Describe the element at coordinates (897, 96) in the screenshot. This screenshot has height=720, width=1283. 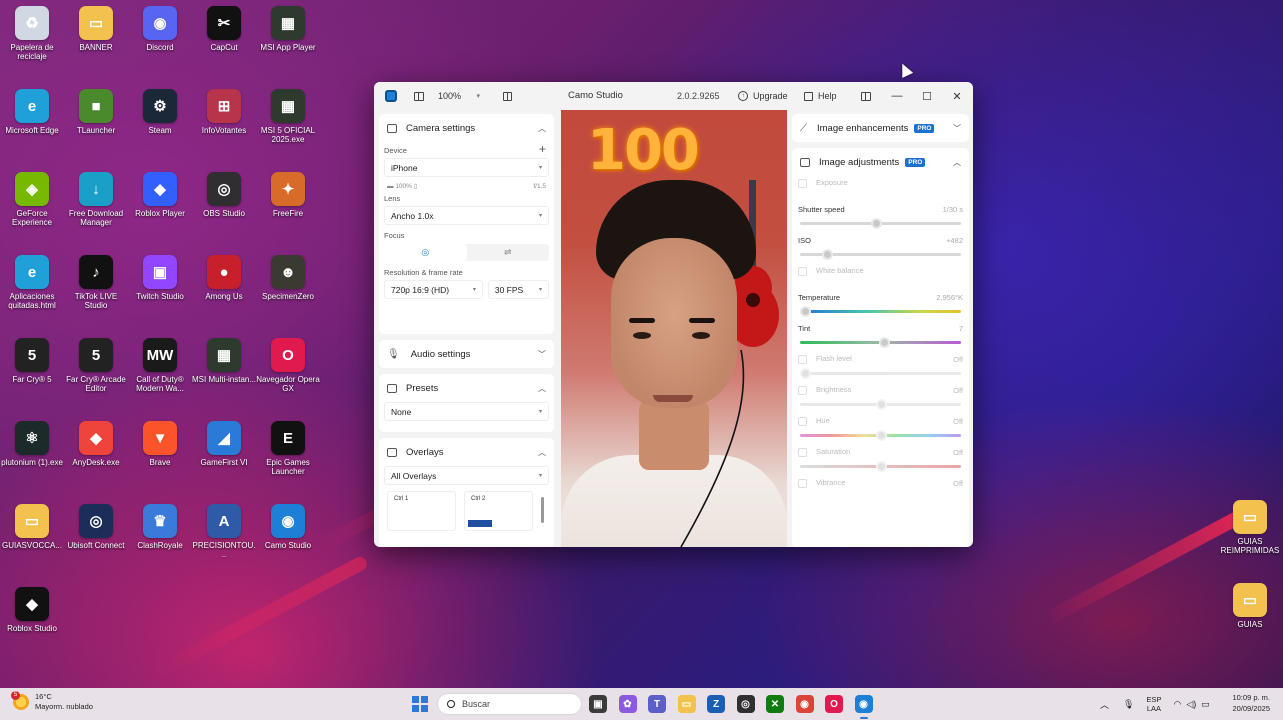
I see `minimize-button: —` at that location.